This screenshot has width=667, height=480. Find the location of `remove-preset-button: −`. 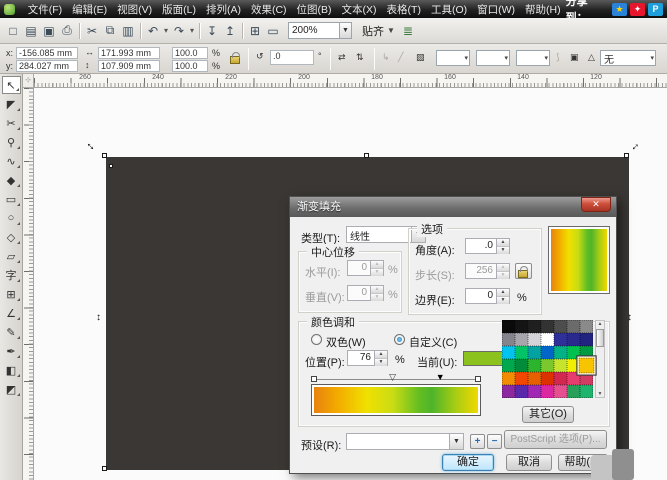

remove-preset-button: − is located at coordinates (494, 441).